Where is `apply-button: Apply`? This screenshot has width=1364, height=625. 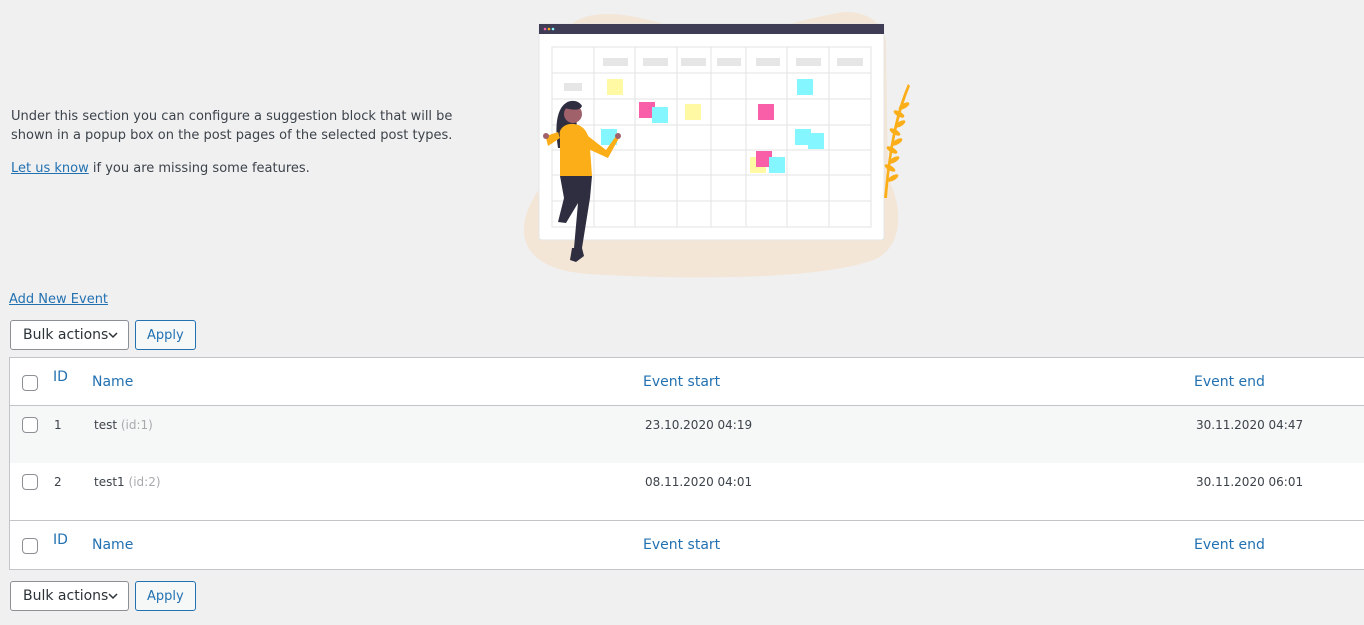
apply-button: Apply is located at coordinates (165, 335).